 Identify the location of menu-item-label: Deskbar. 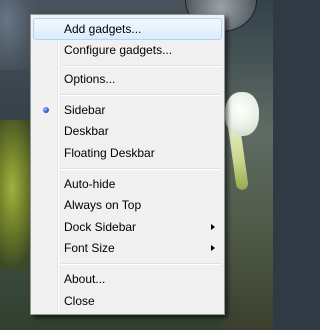
(86, 131).